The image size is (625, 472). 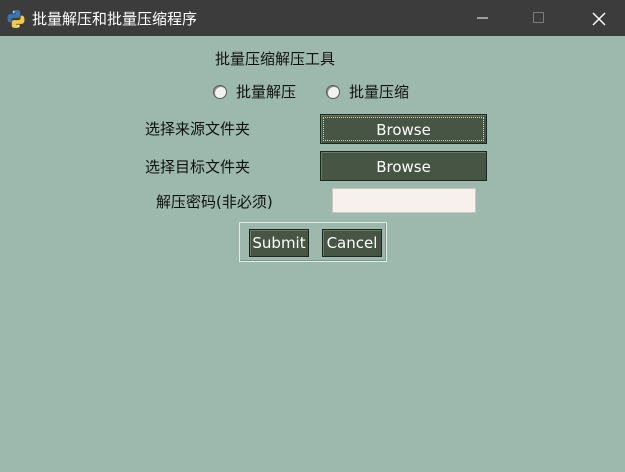 I want to click on maximize-button, so click(x=539, y=18).